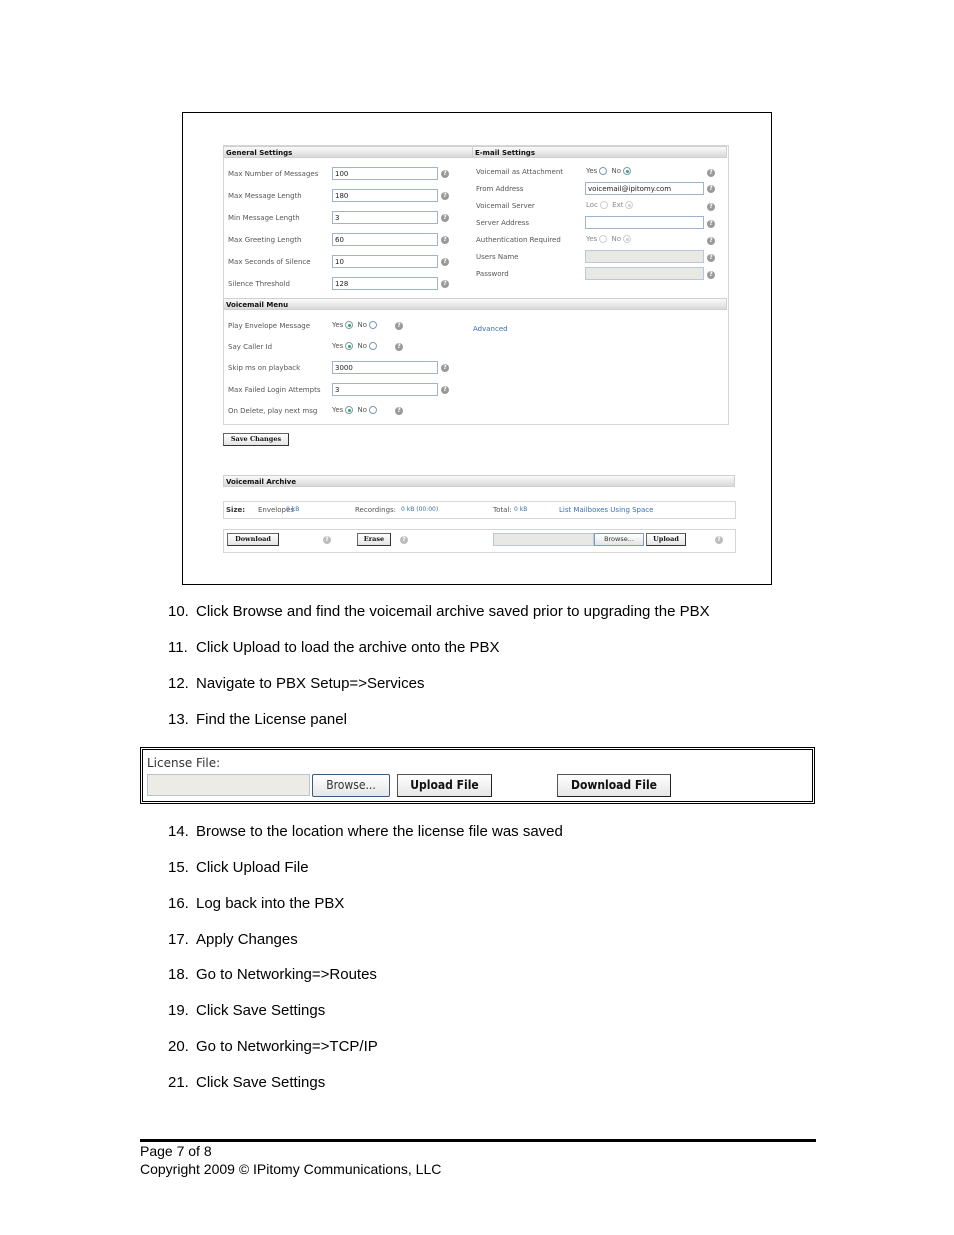 Image resolution: width=954 pixels, height=1235 pixels. I want to click on footer-divider, so click(478, 1140).